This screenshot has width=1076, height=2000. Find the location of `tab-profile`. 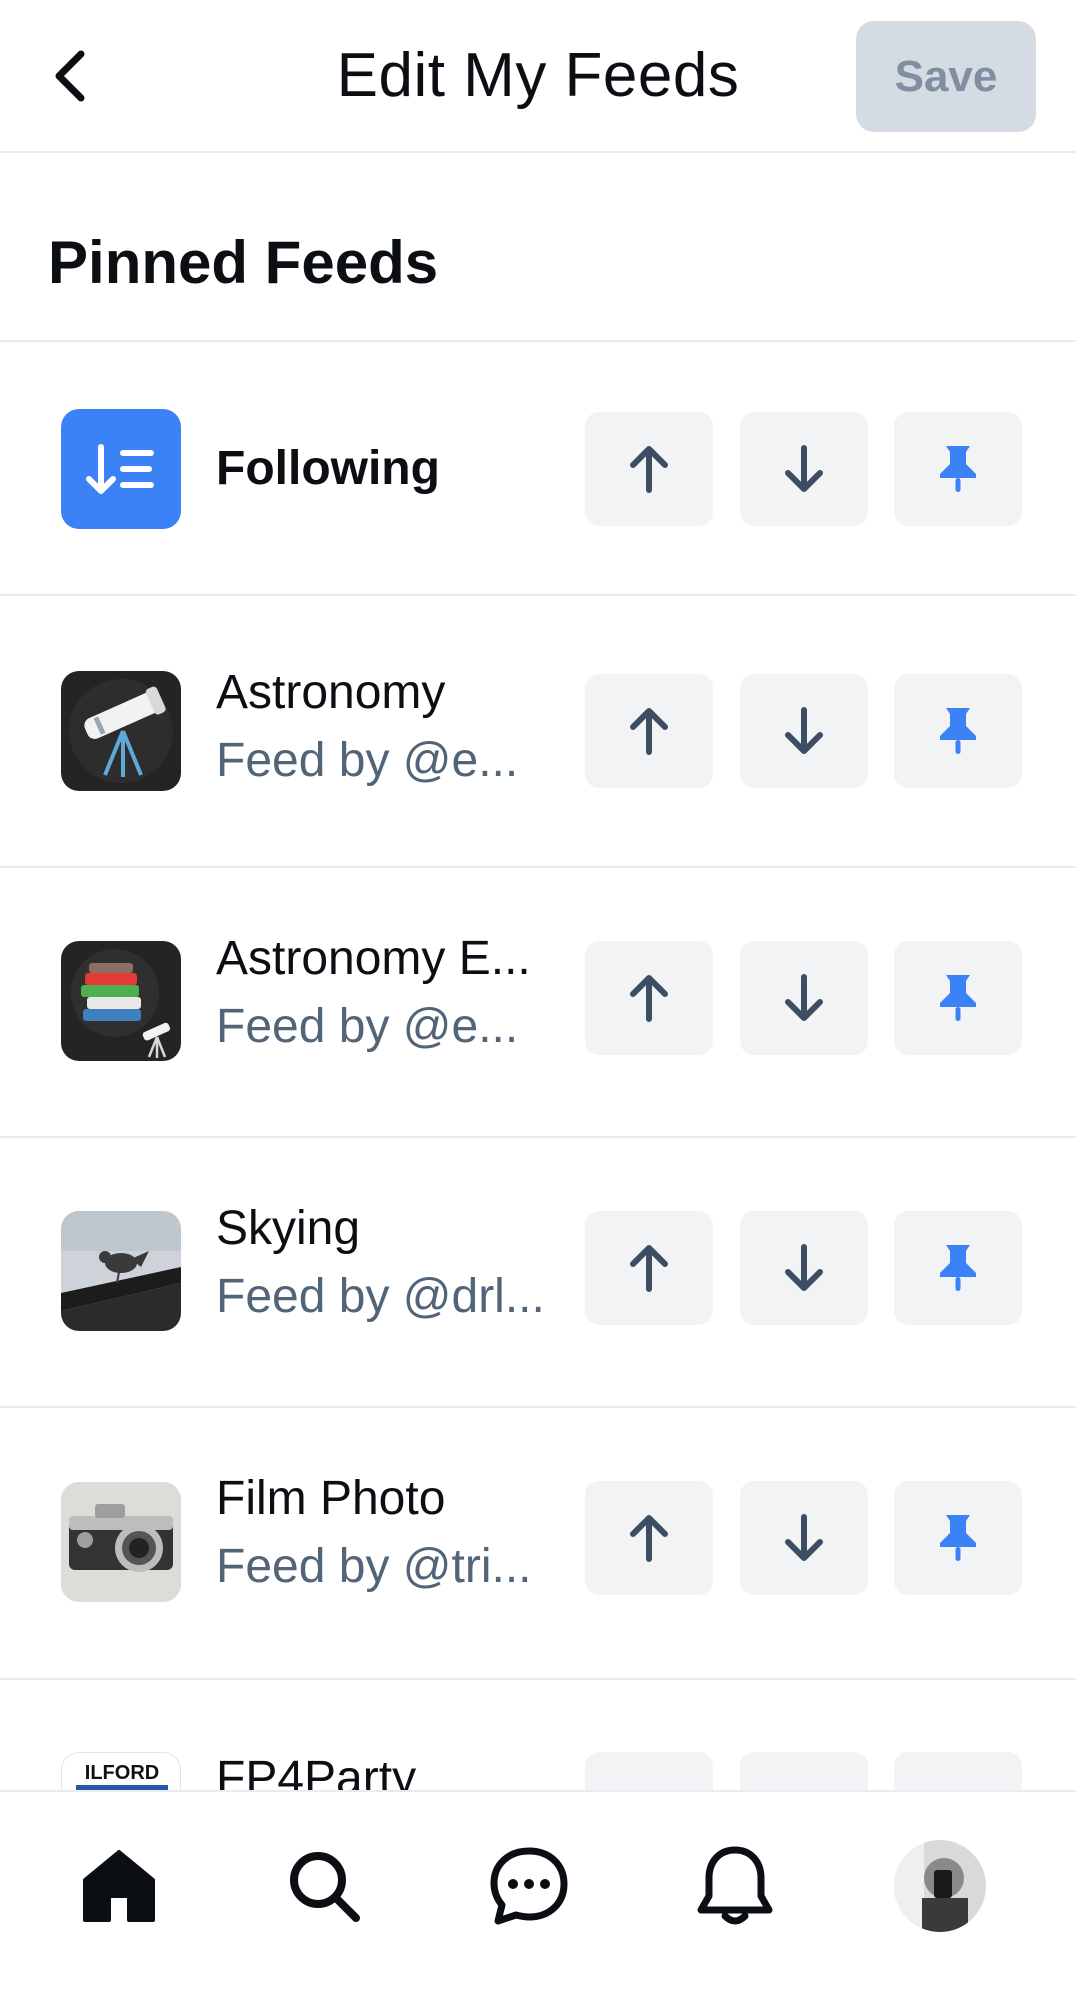

tab-profile is located at coordinates (940, 1886).